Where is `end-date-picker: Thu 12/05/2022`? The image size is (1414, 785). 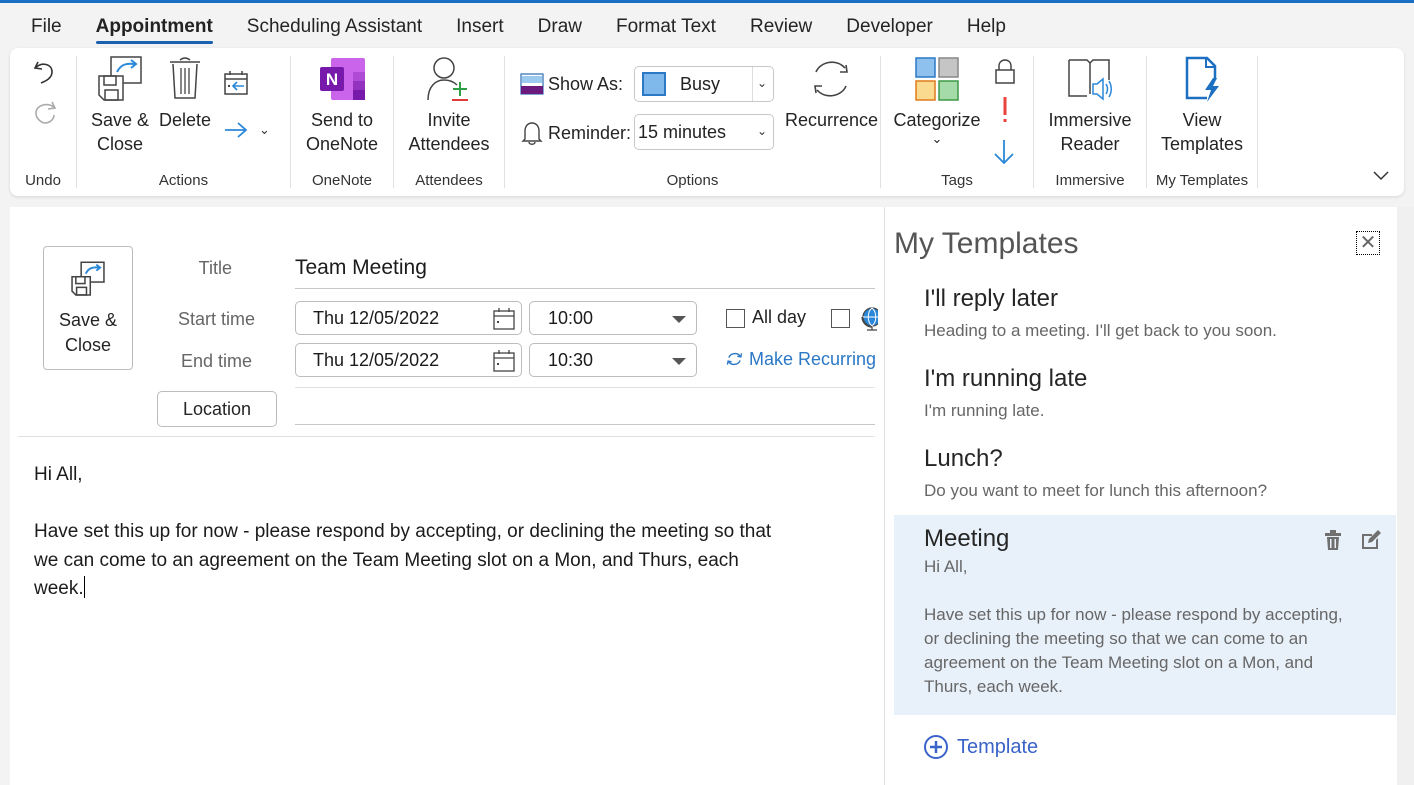 end-date-picker: Thu 12/05/2022 is located at coordinates (408, 360).